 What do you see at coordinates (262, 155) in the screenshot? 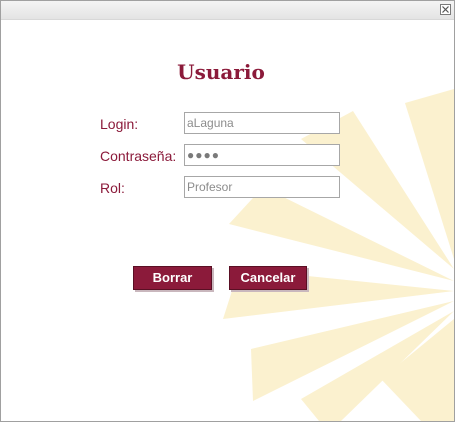
I see `password-field: ●●●●` at bounding box center [262, 155].